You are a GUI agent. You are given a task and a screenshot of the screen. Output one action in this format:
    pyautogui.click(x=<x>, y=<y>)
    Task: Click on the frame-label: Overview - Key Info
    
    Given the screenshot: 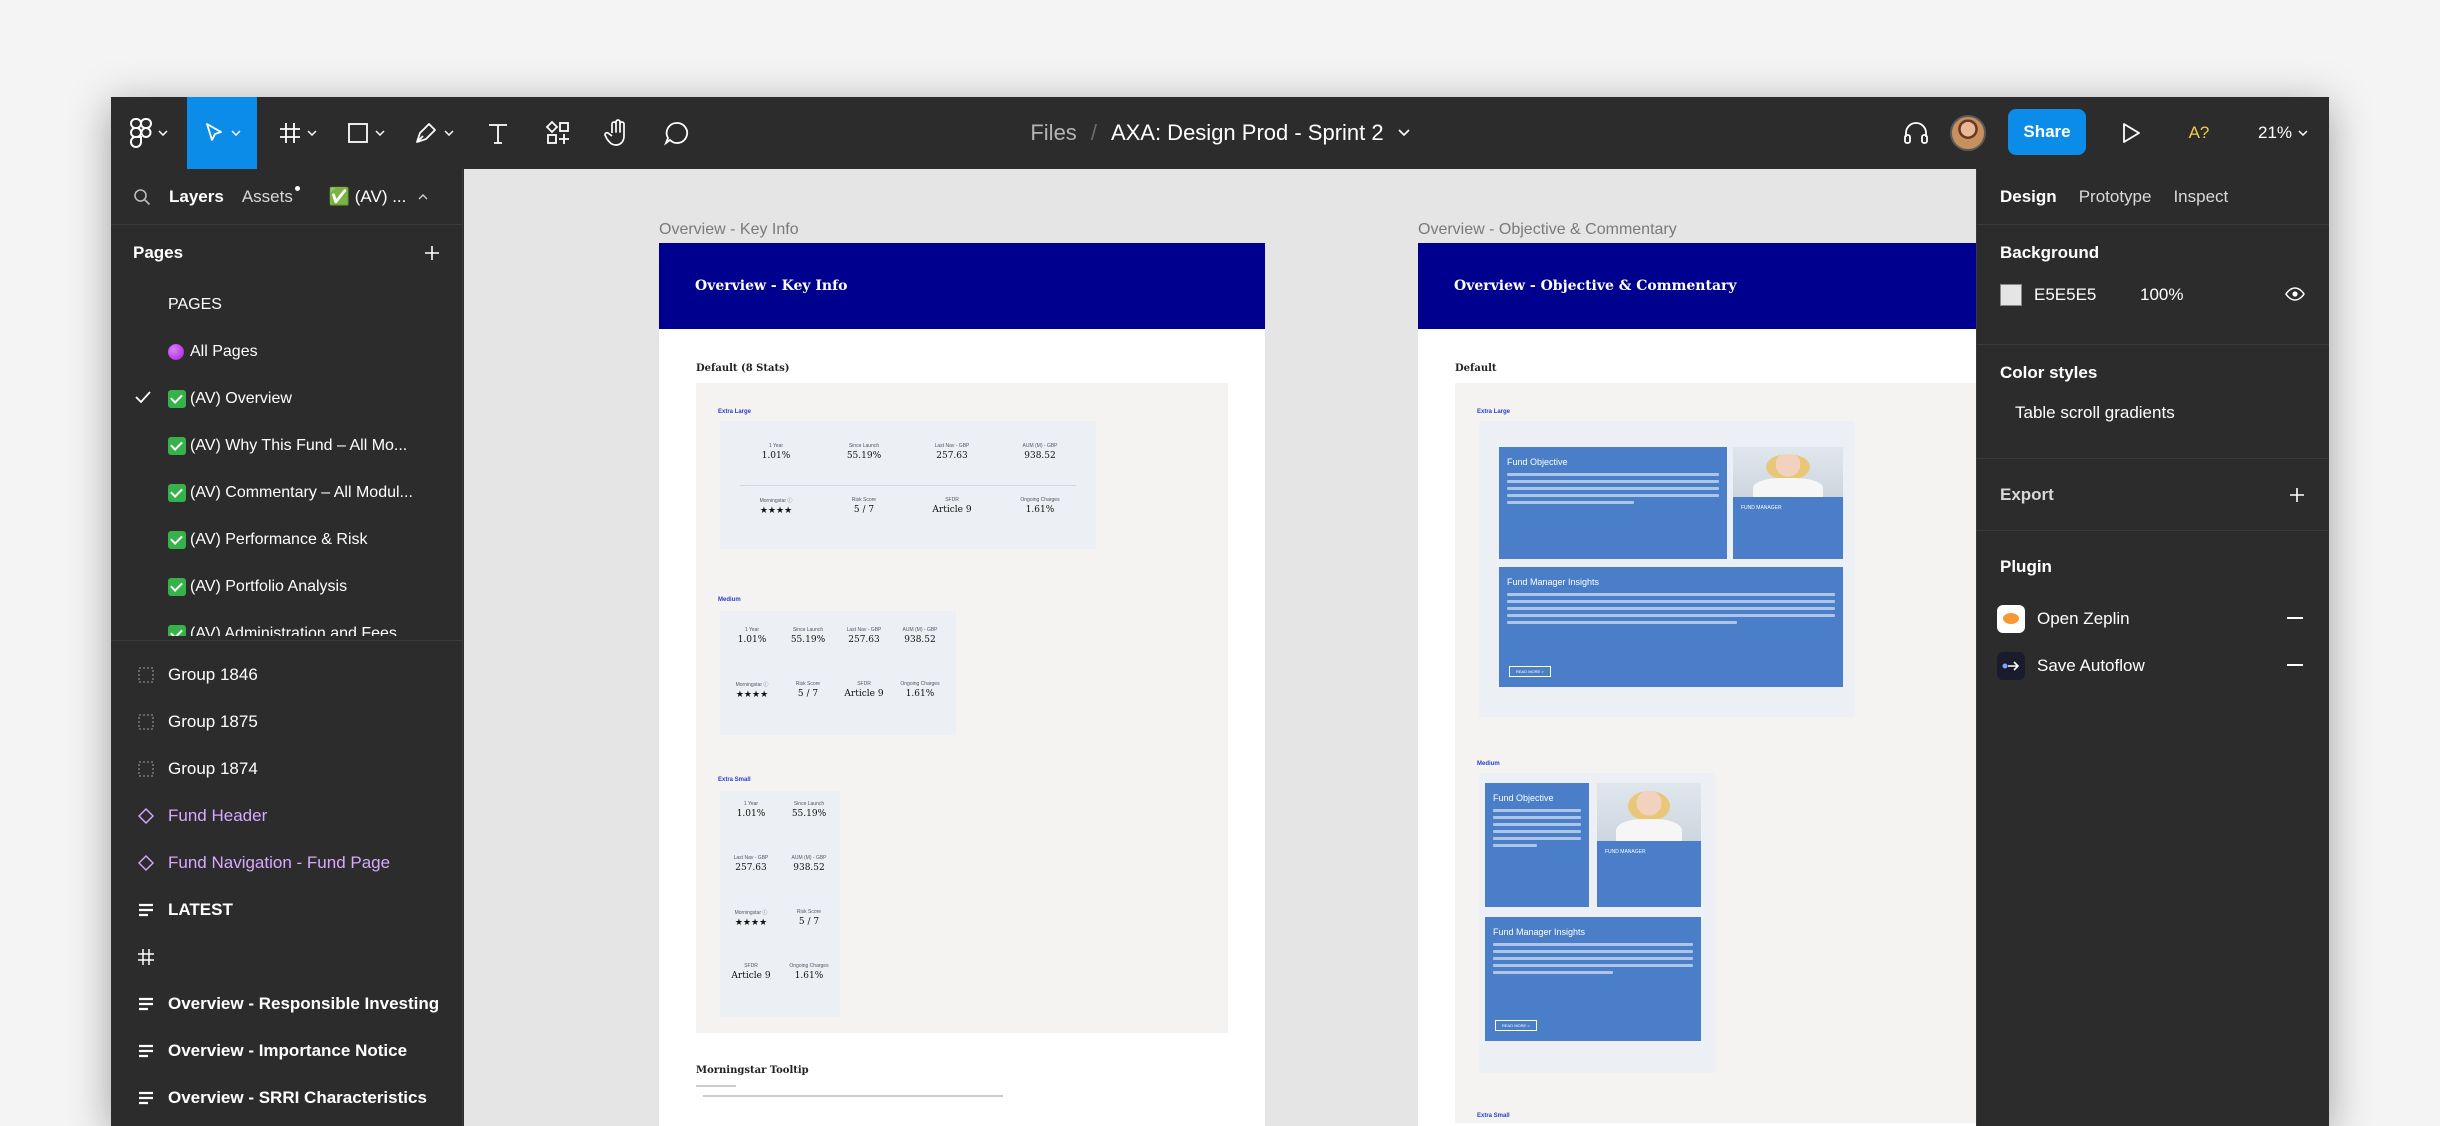 What is the action you would take?
    pyautogui.click(x=729, y=230)
    